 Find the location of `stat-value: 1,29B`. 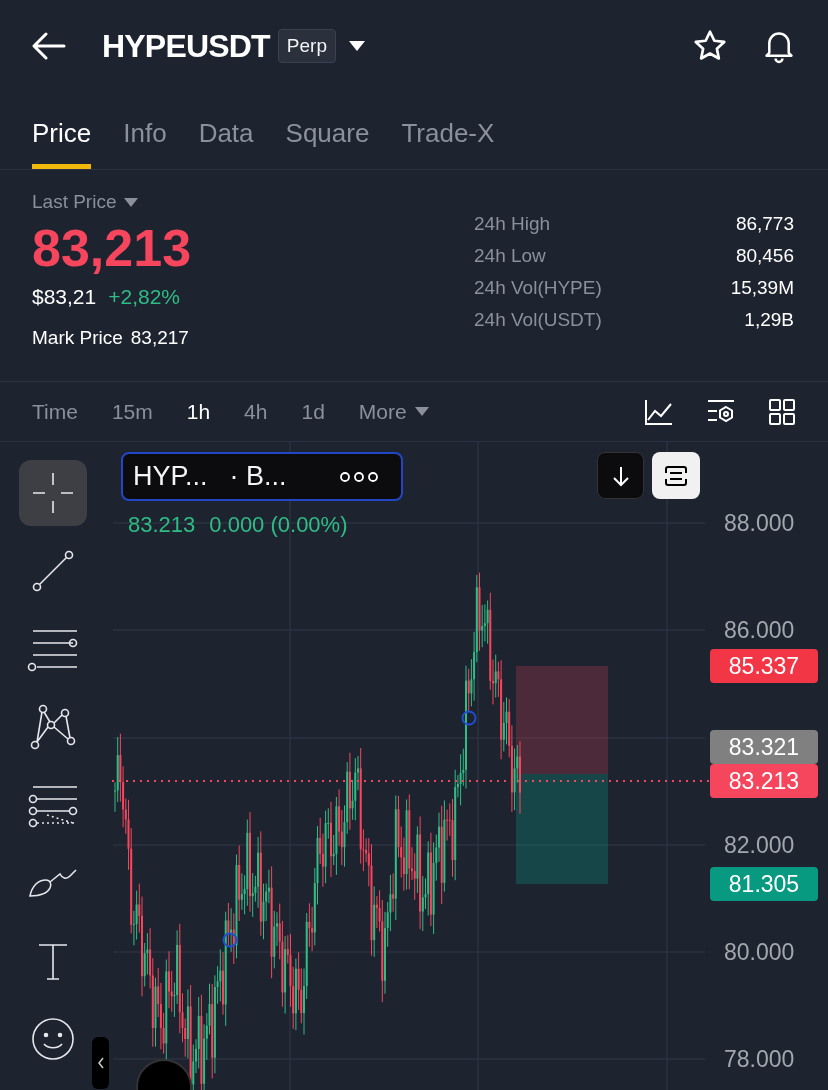

stat-value: 1,29B is located at coordinates (769, 319).